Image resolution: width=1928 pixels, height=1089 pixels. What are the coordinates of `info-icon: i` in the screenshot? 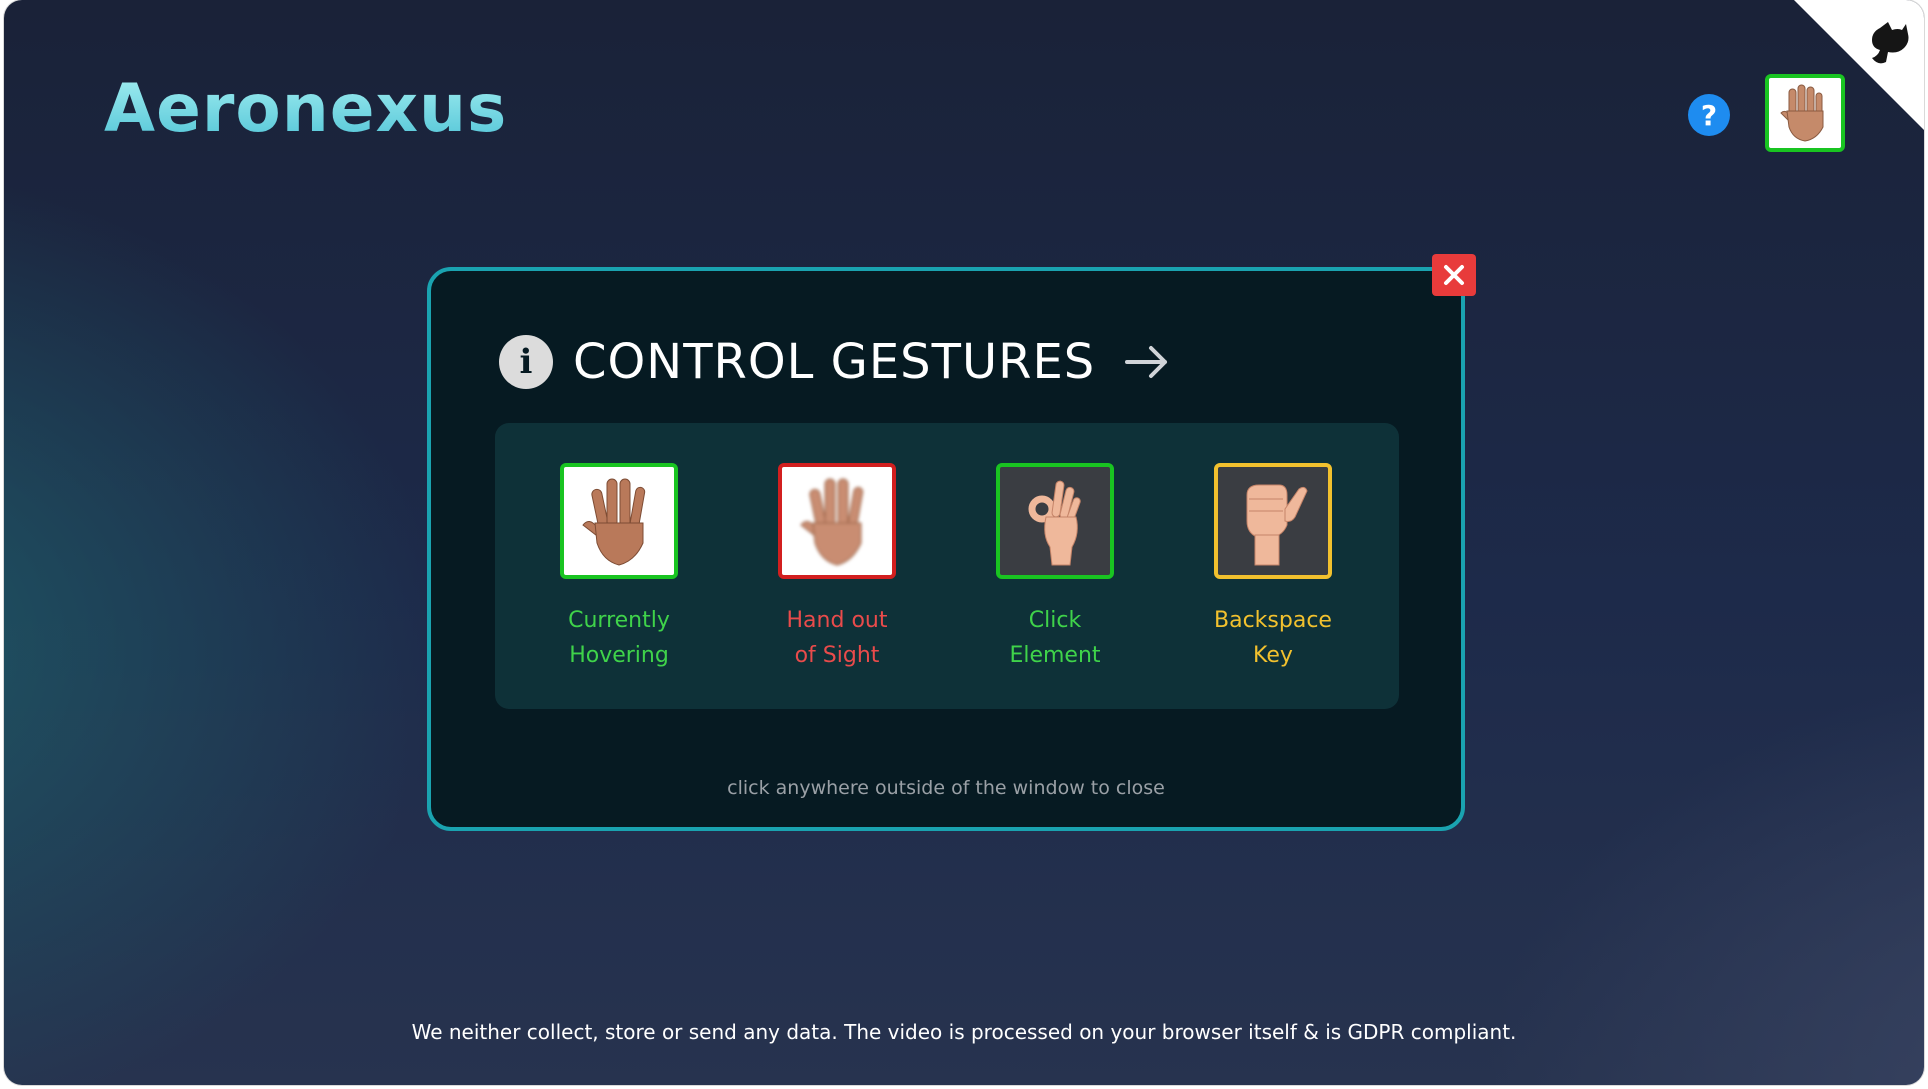 It's located at (526, 362).